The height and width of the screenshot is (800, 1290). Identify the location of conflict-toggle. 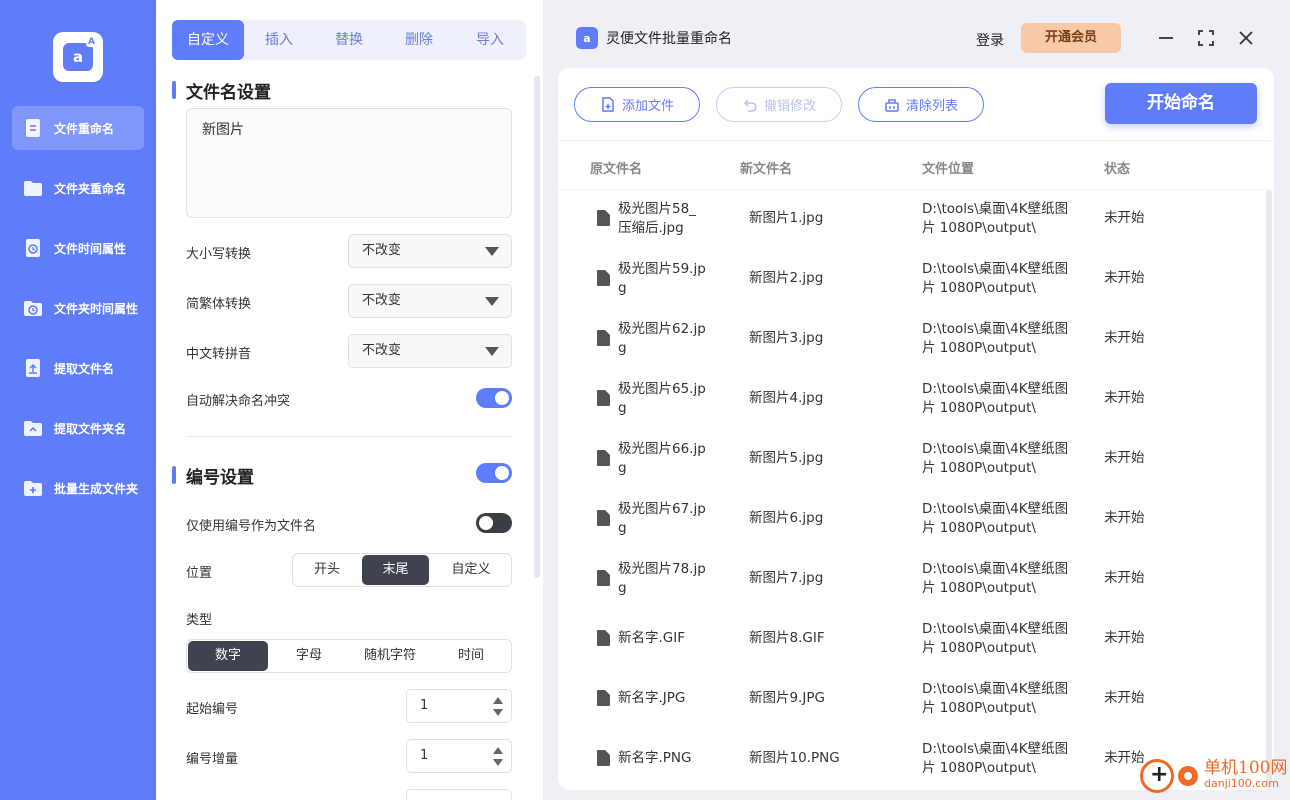
(494, 398).